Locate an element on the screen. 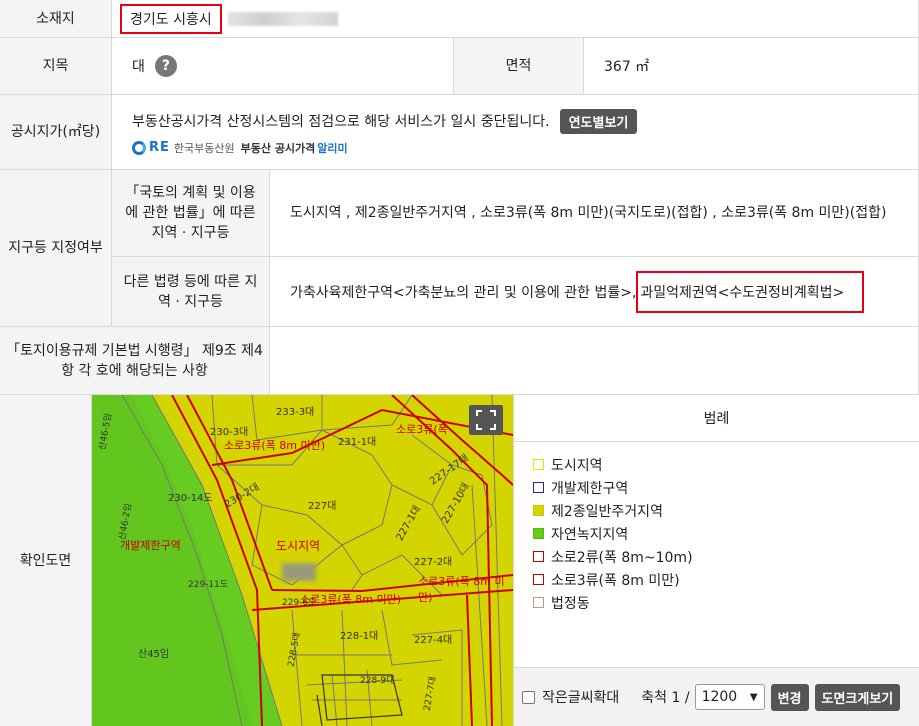 This screenshot has width=919, height=726. price-label: 공시지가(㎡당) is located at coordinates (55, 132).